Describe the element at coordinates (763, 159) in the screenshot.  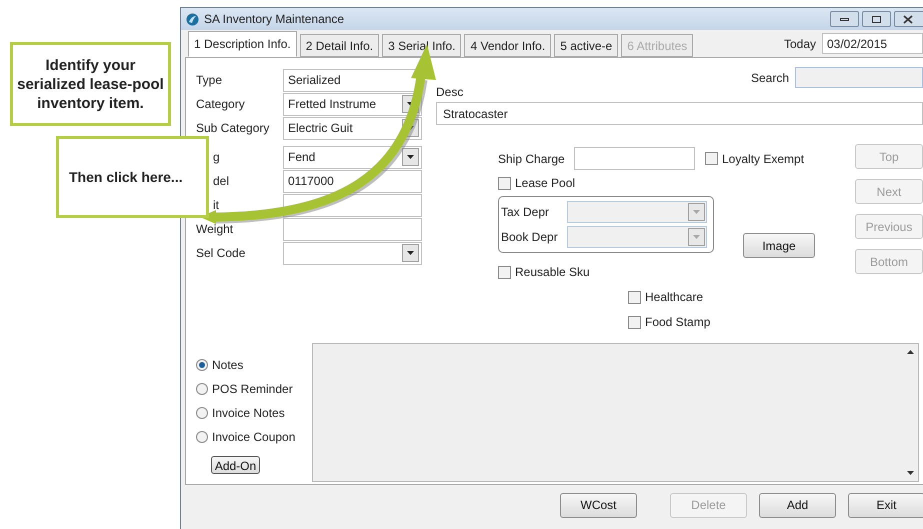
I see `checkbox-label: Loyalty Exempt` at that location.